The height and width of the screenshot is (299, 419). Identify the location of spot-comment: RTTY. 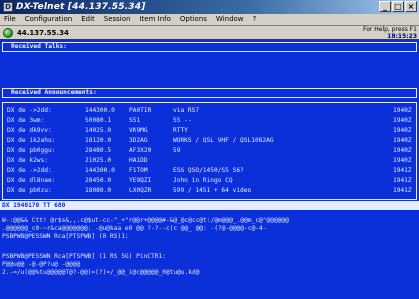
(180, 130).